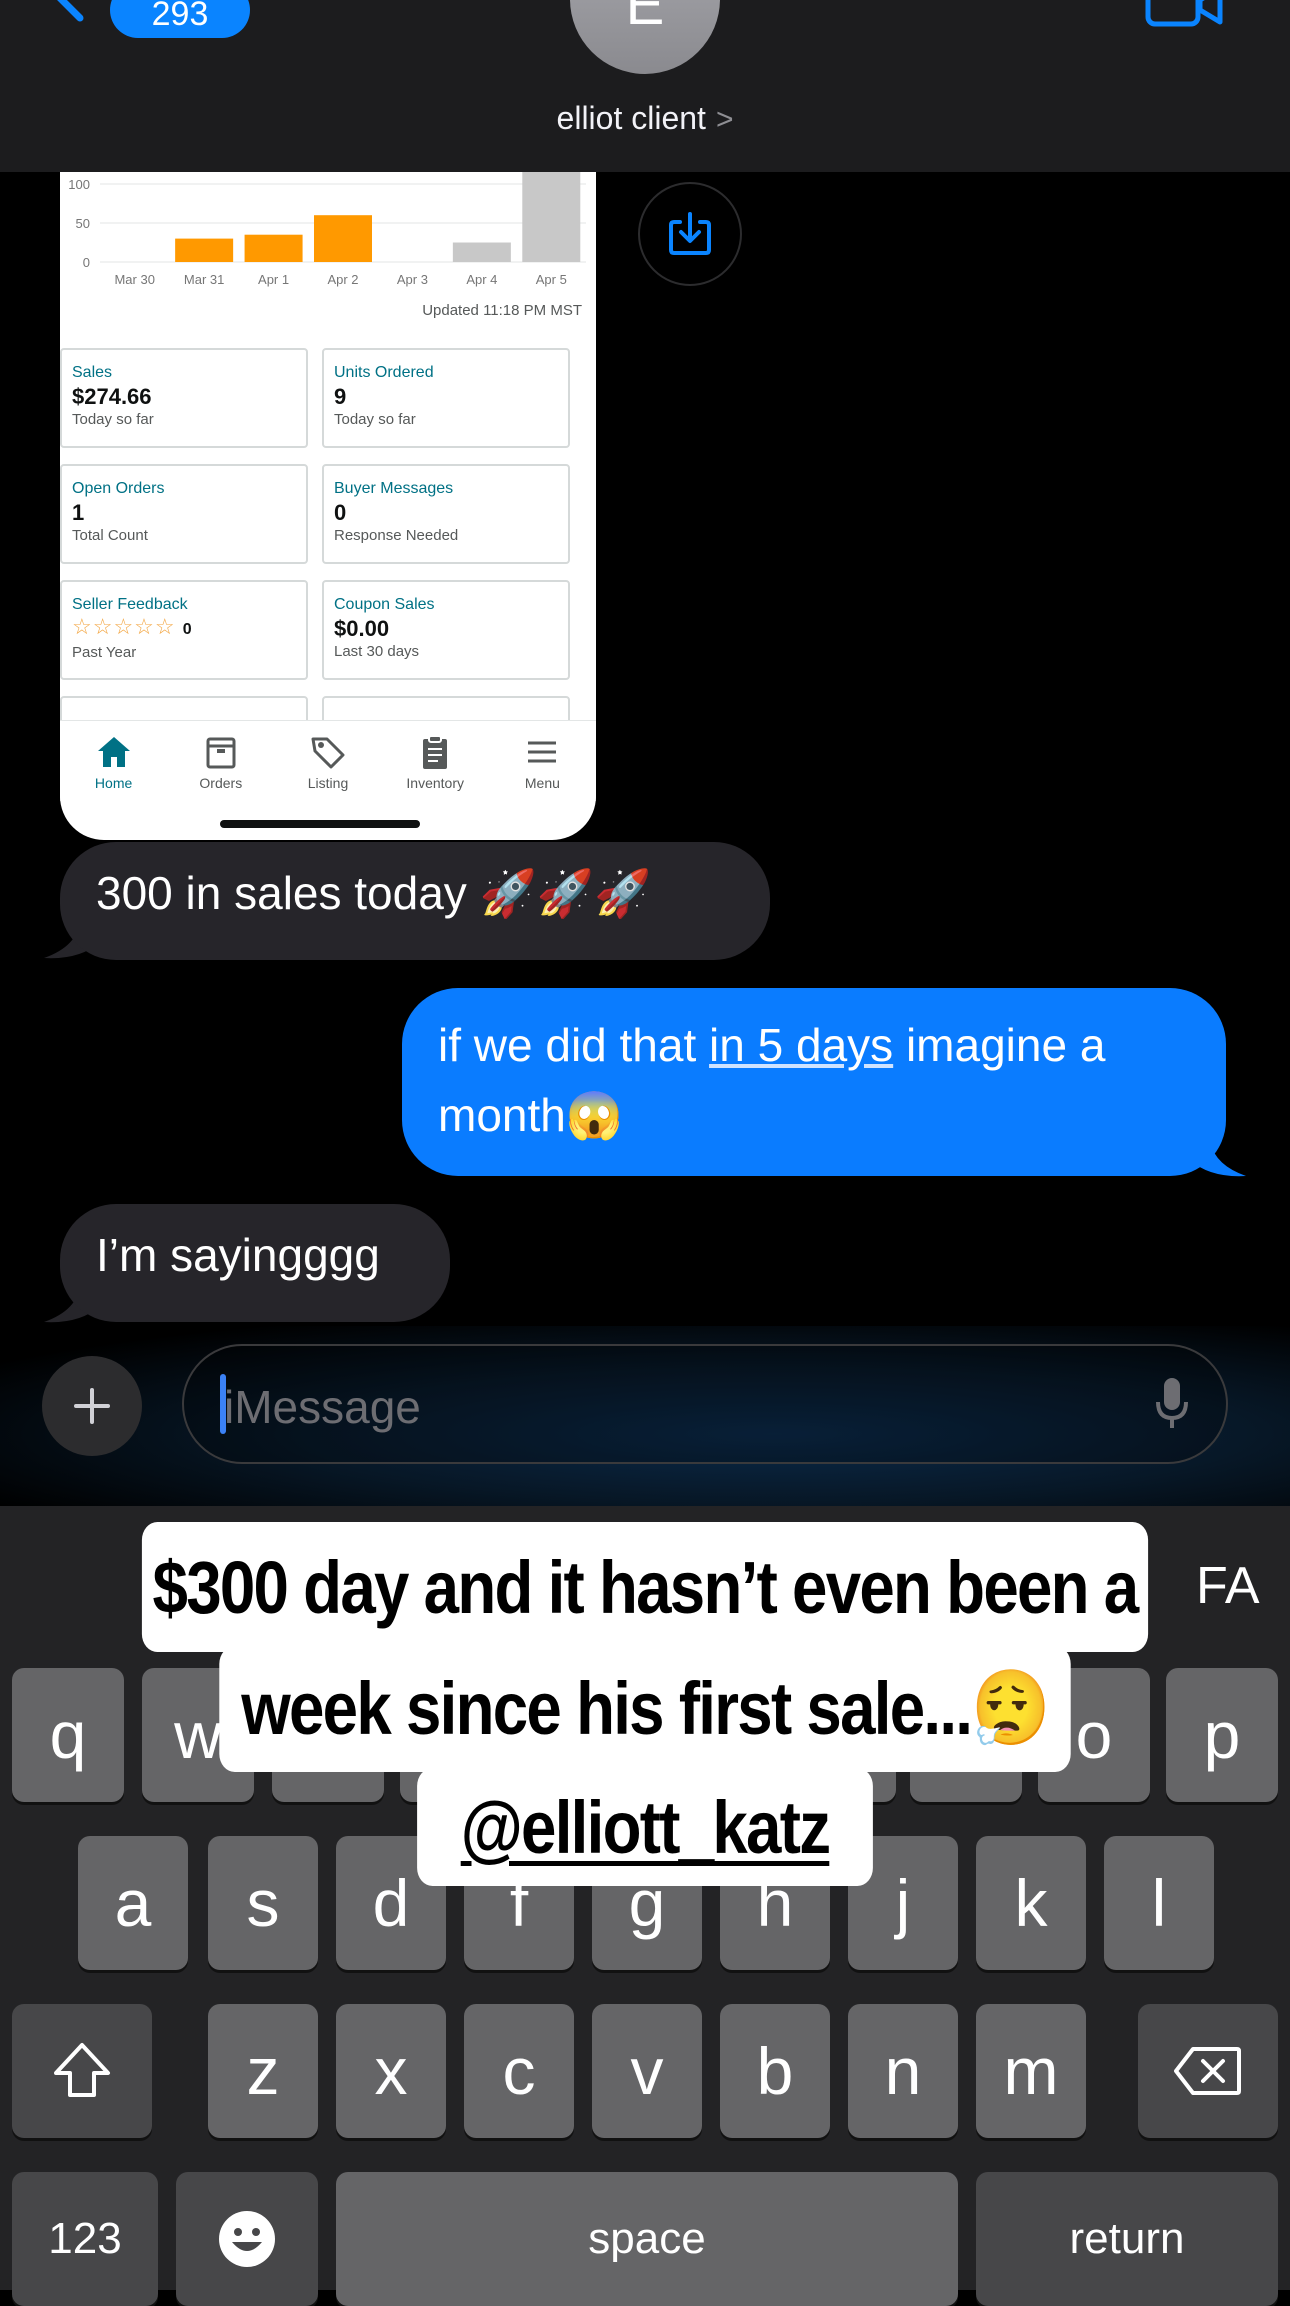 The width and height of the screenshot is (1290, 2306). Describe the element at coordinates (85, 2239) in the screenshot. I see `numbers-key: 123` at that location.